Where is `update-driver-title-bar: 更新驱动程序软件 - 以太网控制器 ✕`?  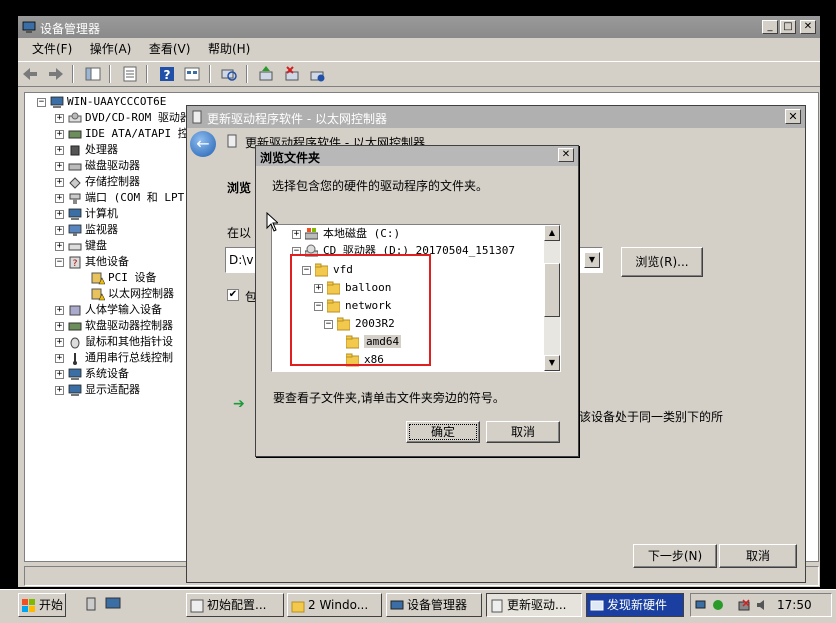
update-driver-title-bar: 更新驱动程序软件 - 以太网控制器 ✕ is located at coordinates (496, 117).